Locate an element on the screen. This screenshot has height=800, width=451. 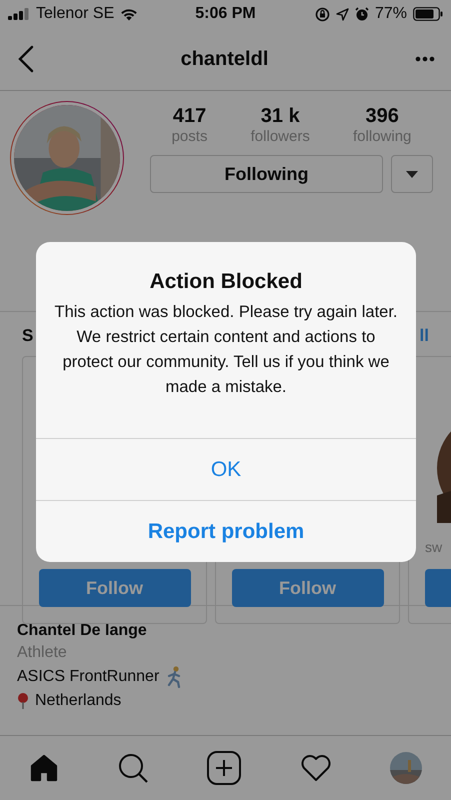
stat-count: 396 is located at coordinates (382, 116).